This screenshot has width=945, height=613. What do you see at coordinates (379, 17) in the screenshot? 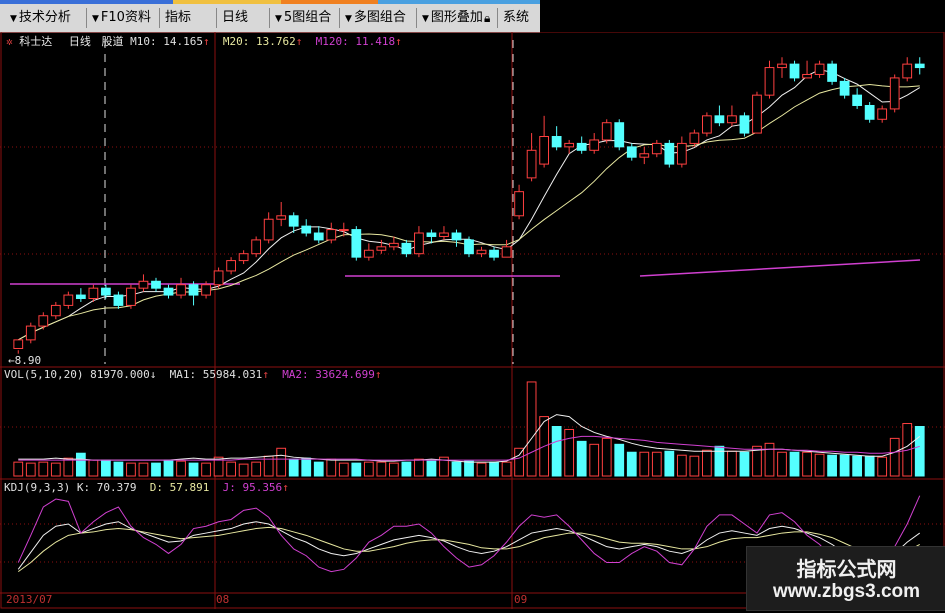
I see `toolbar-item-label: 多图组合` at bounding box center [379, 17].